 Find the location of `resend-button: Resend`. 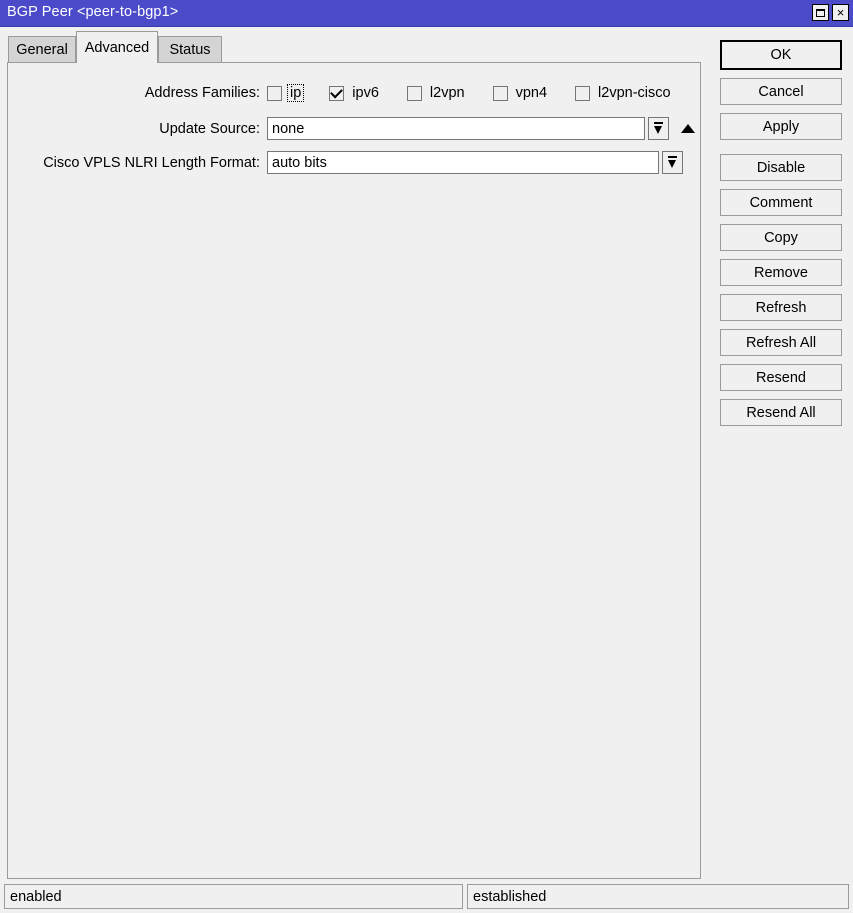

resend-button: Resend is located at coordinates (781, 377).